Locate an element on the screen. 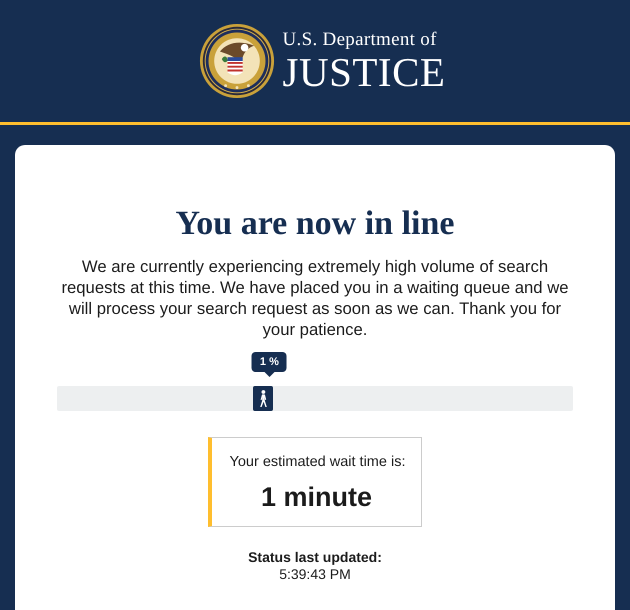  status-time: 5:39:43 PM is located at coordinates (315, 574).